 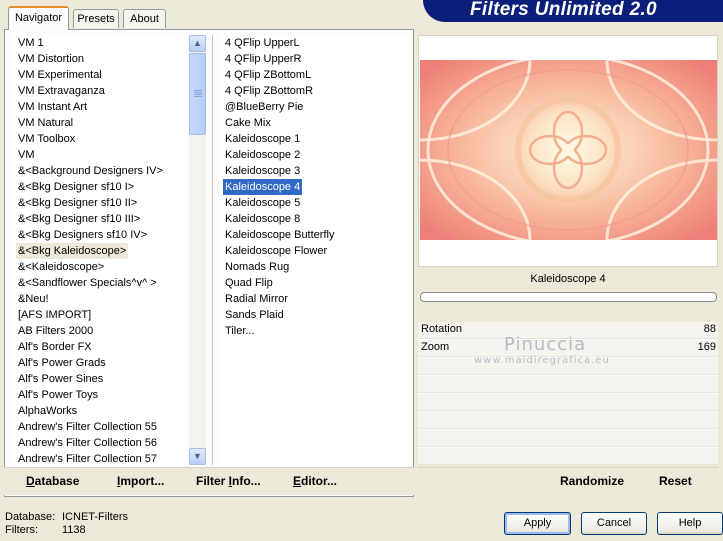 I want to click on filter-item: Kaleidoscope 1, so click(x=262, y=139).